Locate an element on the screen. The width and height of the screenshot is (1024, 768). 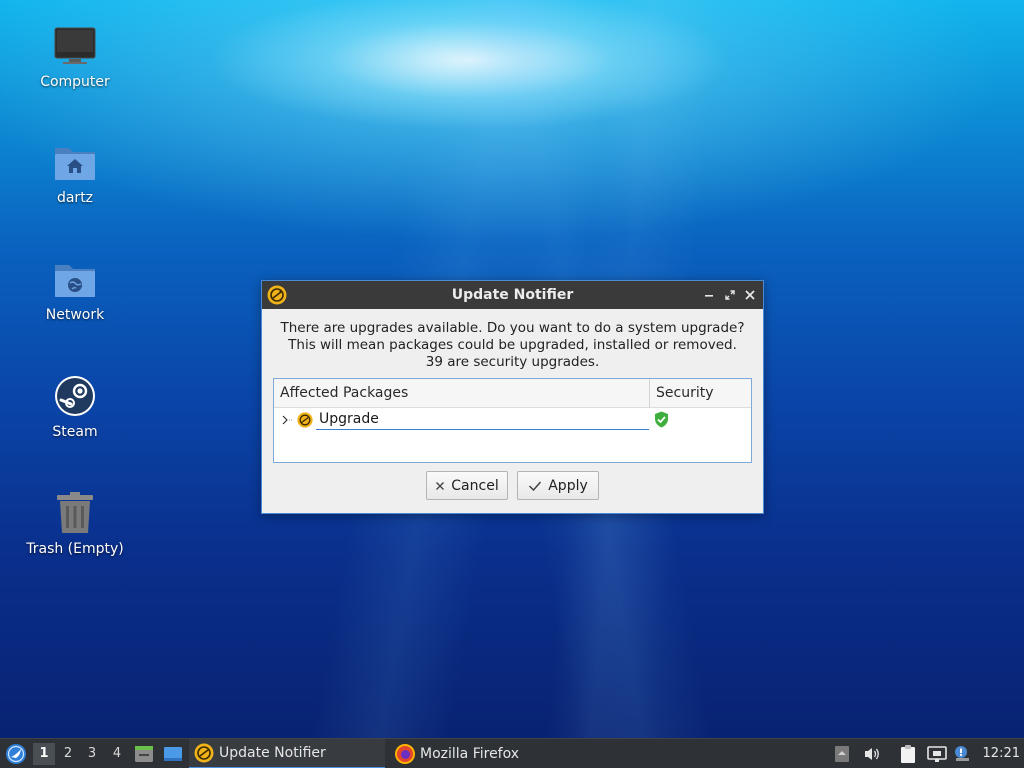
cancel-button-label: Cancel is located at coordinates (475, 485).